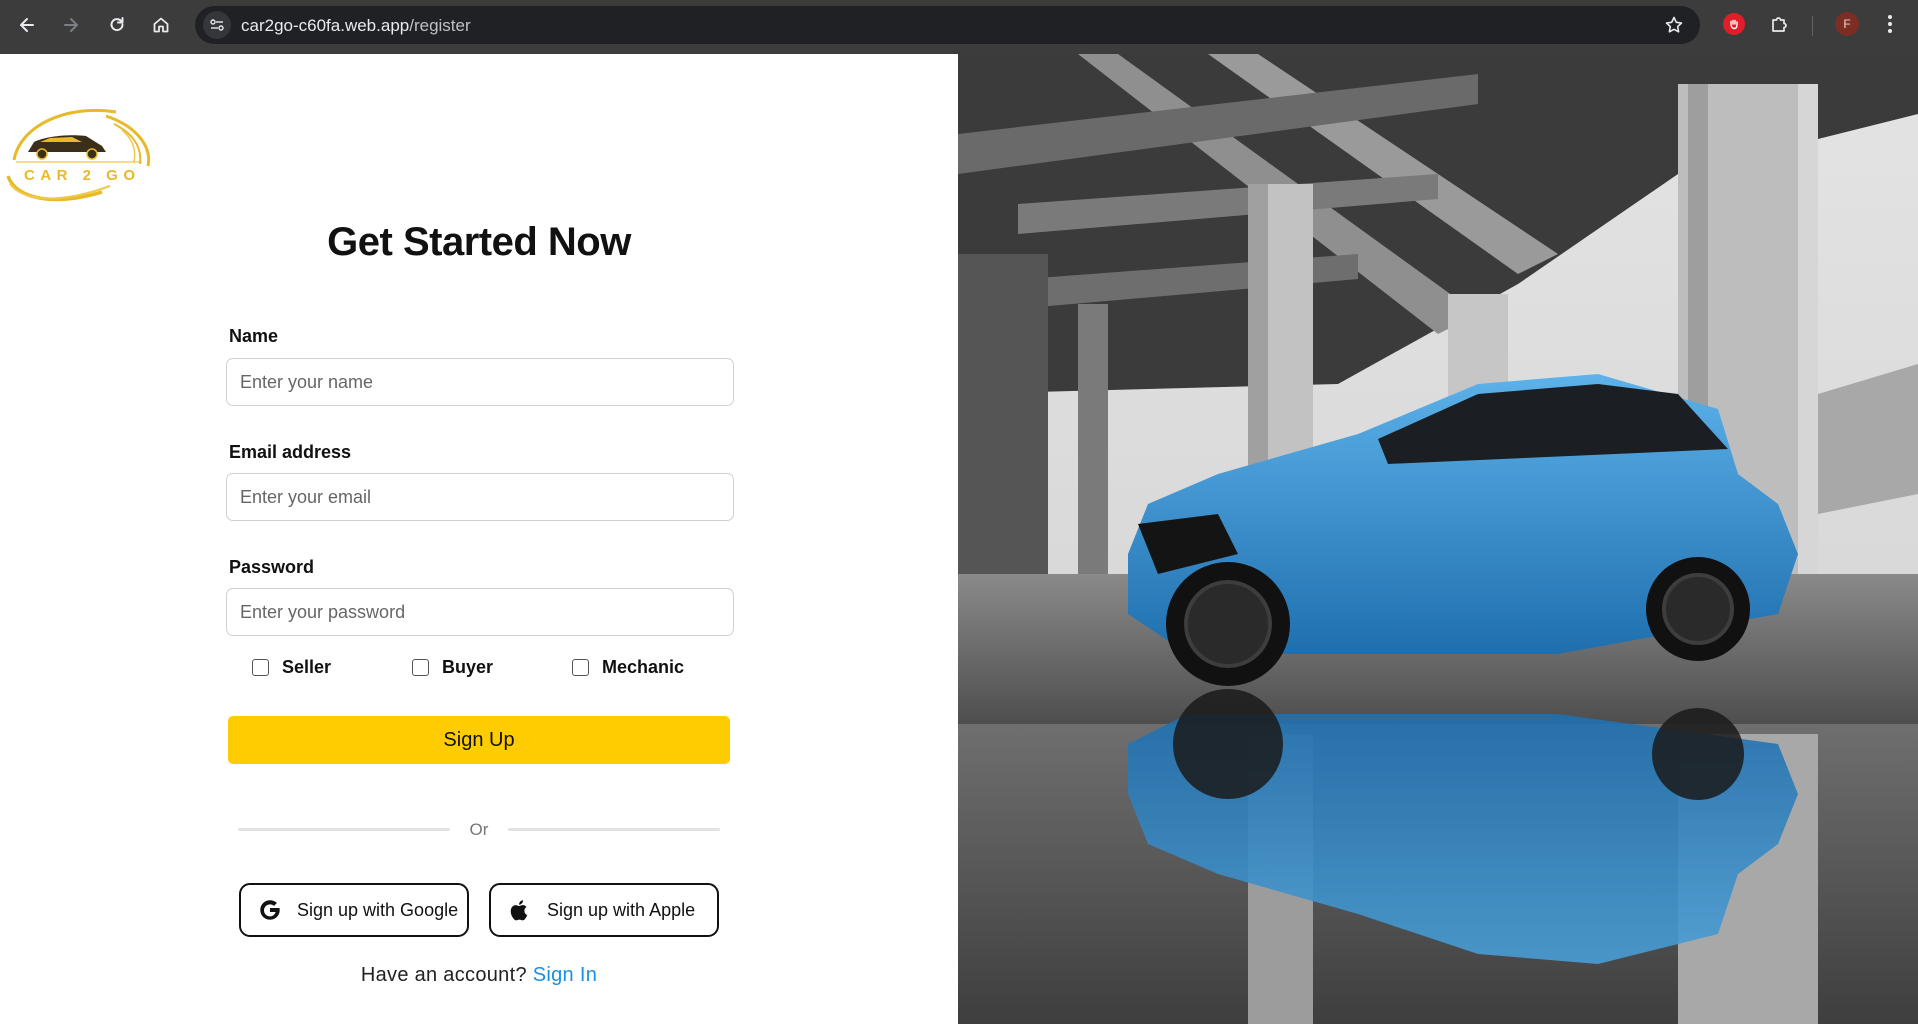 The image size is (1918, 1024). Describe the element at coordinates (480, 382) in the screenshot. I see `name-input` at that location.